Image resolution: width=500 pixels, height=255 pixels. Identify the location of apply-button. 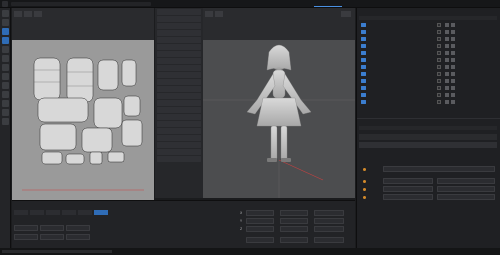
(329, 240).